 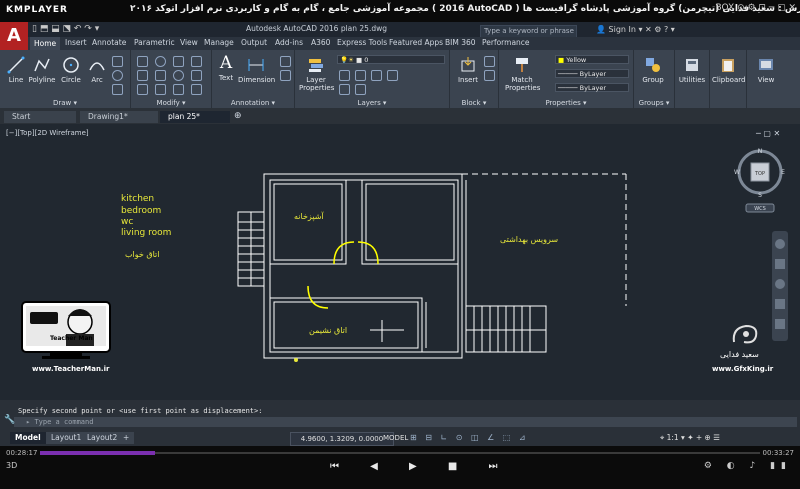 I want to click on tab-output: Output, so click(x=254, y=42).